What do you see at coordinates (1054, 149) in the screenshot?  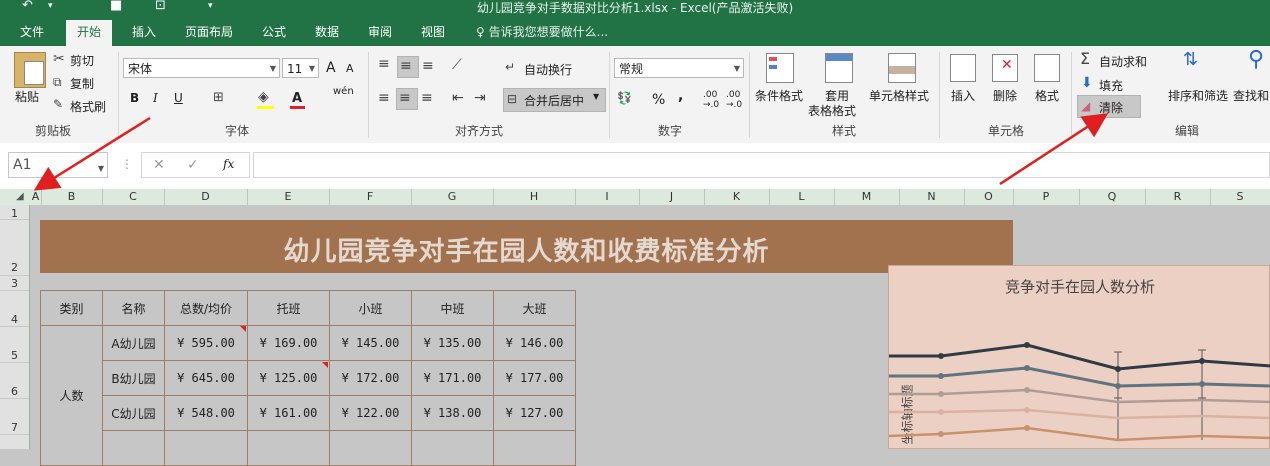 I see `annotation-arrow-clear` at bounding box center [1054, 149].